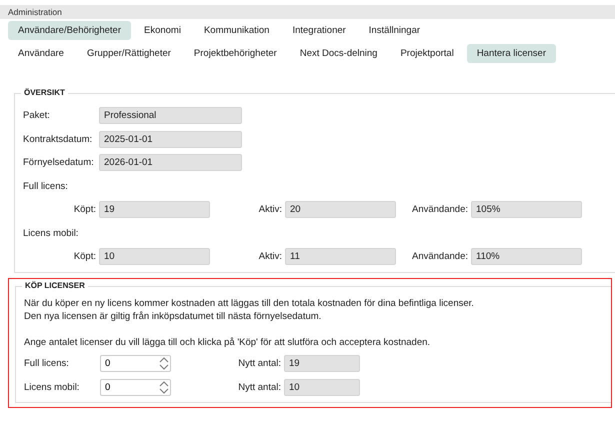 The width and height of the screenshot is (615, 427). What do you see at coordinates (170, 163) in the screenshot?
I see `readonly-field: 2026-01-01` at bounding box center [170, 163].